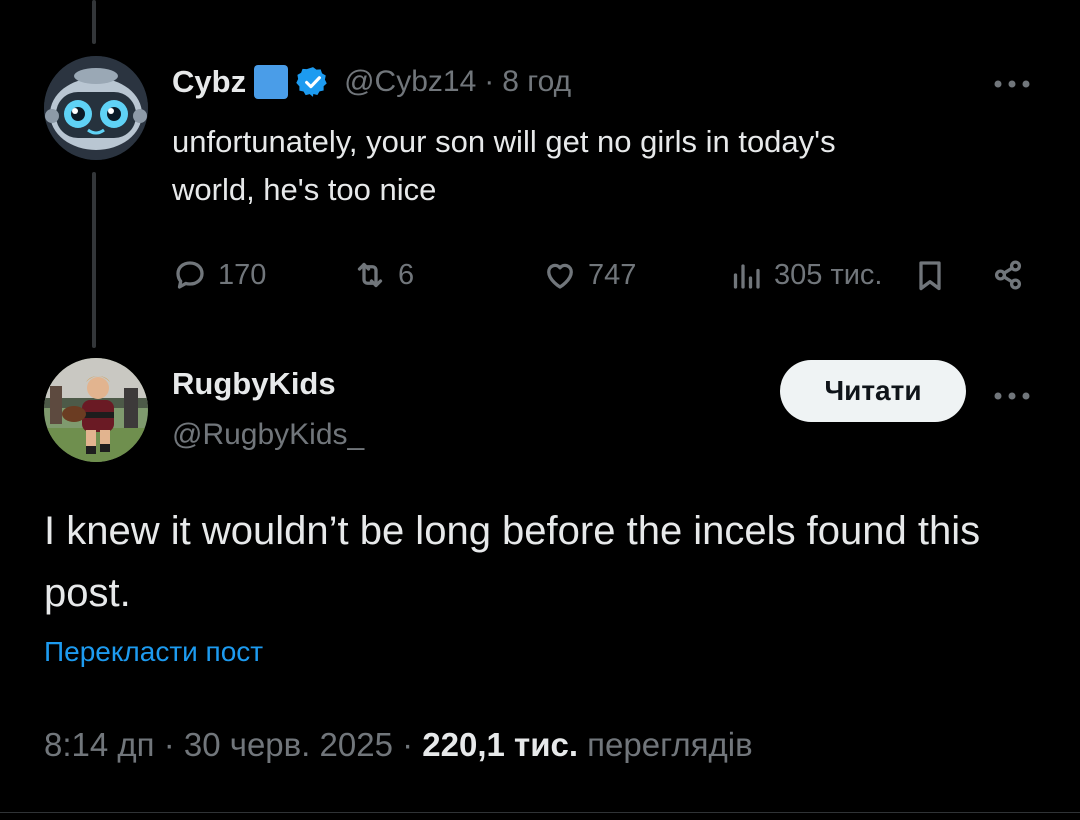 The image size is (1080, 820). What do you see at coordinates (209, 82) in the screenshot?
I see `parent-display-name: Cybz` at bounding box center [209, 82].